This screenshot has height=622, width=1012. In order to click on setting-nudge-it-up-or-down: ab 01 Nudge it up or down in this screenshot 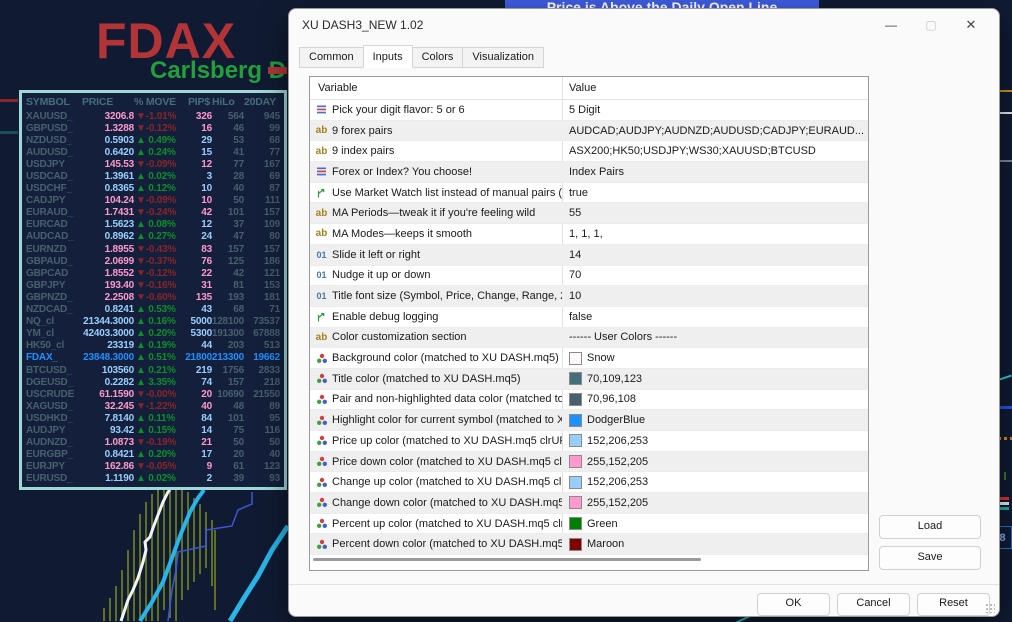, I will do `click(589, 276)`.